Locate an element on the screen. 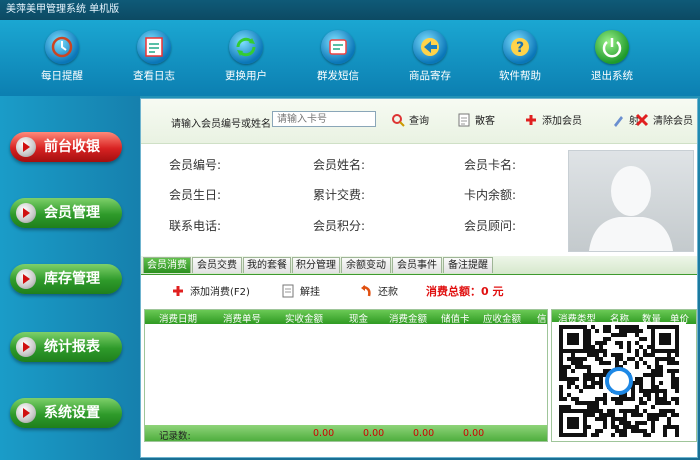 The image size is (700, 460). member-card-label: 会员卡名: is located at coordinates (490, 165).